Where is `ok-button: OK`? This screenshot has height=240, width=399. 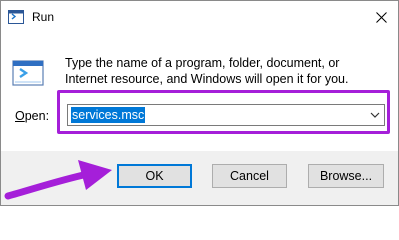
ok-button: OK is located at coordinates (154, 176).